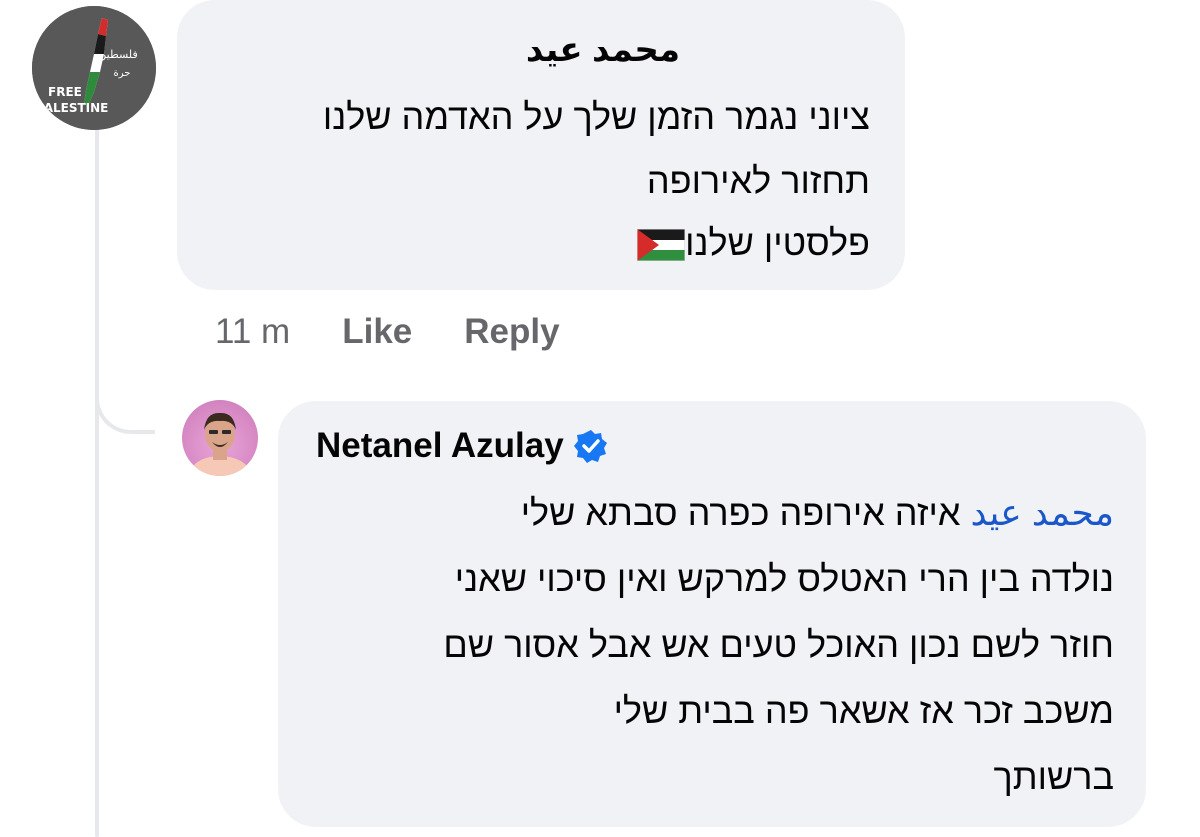 The height and width of the screenshot is (837, 1200). What do you see at coordinates (863, 710) in the screenshot?
I see `reply-text-line: משכב זכר אז אשאר פה בבית שלי` at bounding box center [863, 710].